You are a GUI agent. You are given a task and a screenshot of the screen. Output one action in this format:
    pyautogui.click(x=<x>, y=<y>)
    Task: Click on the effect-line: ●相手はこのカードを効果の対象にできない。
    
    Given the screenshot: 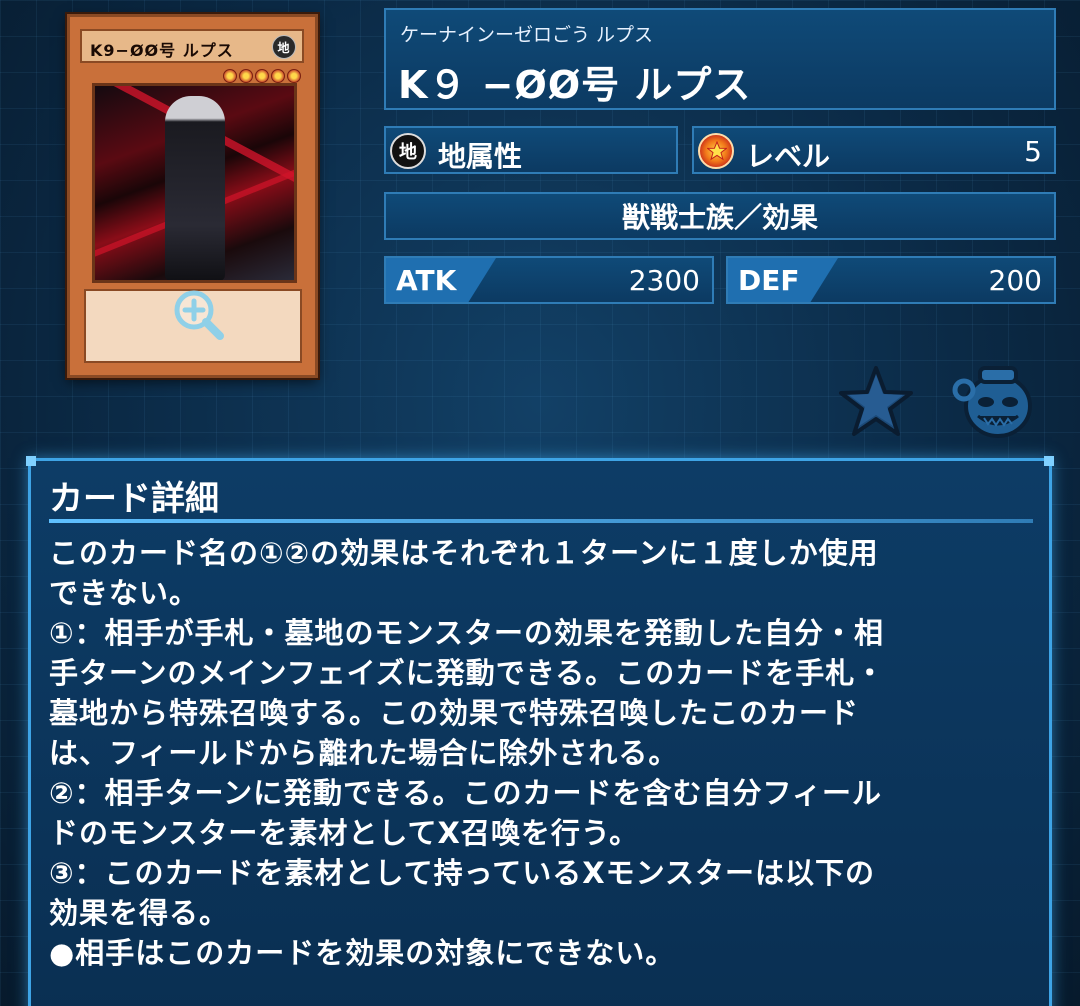 What is the action you would take?
    pyautogui.click(x=362, y=953)
    